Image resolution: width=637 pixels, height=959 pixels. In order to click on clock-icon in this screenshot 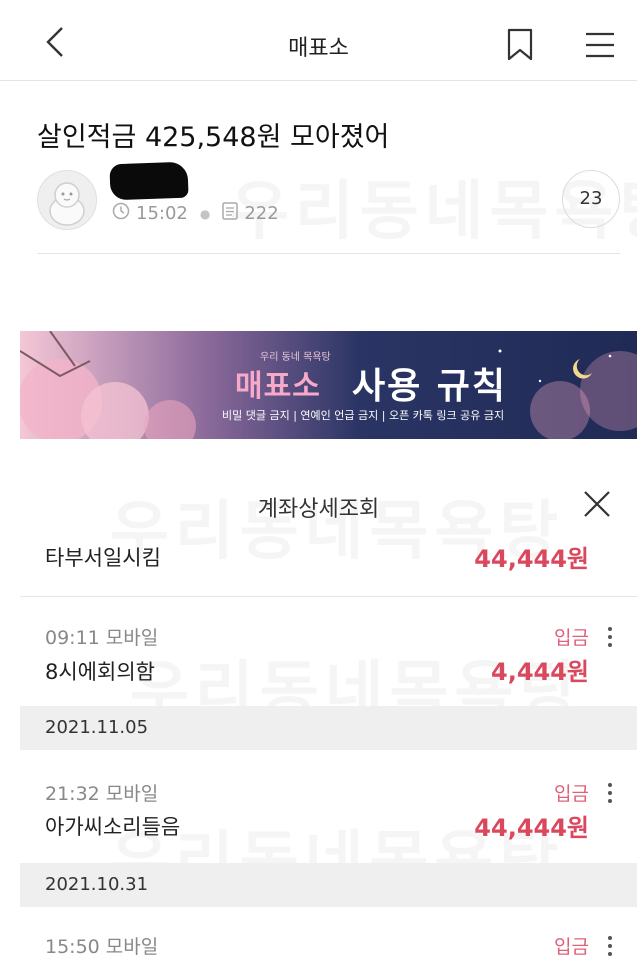, I will do `click(121, 213)`.